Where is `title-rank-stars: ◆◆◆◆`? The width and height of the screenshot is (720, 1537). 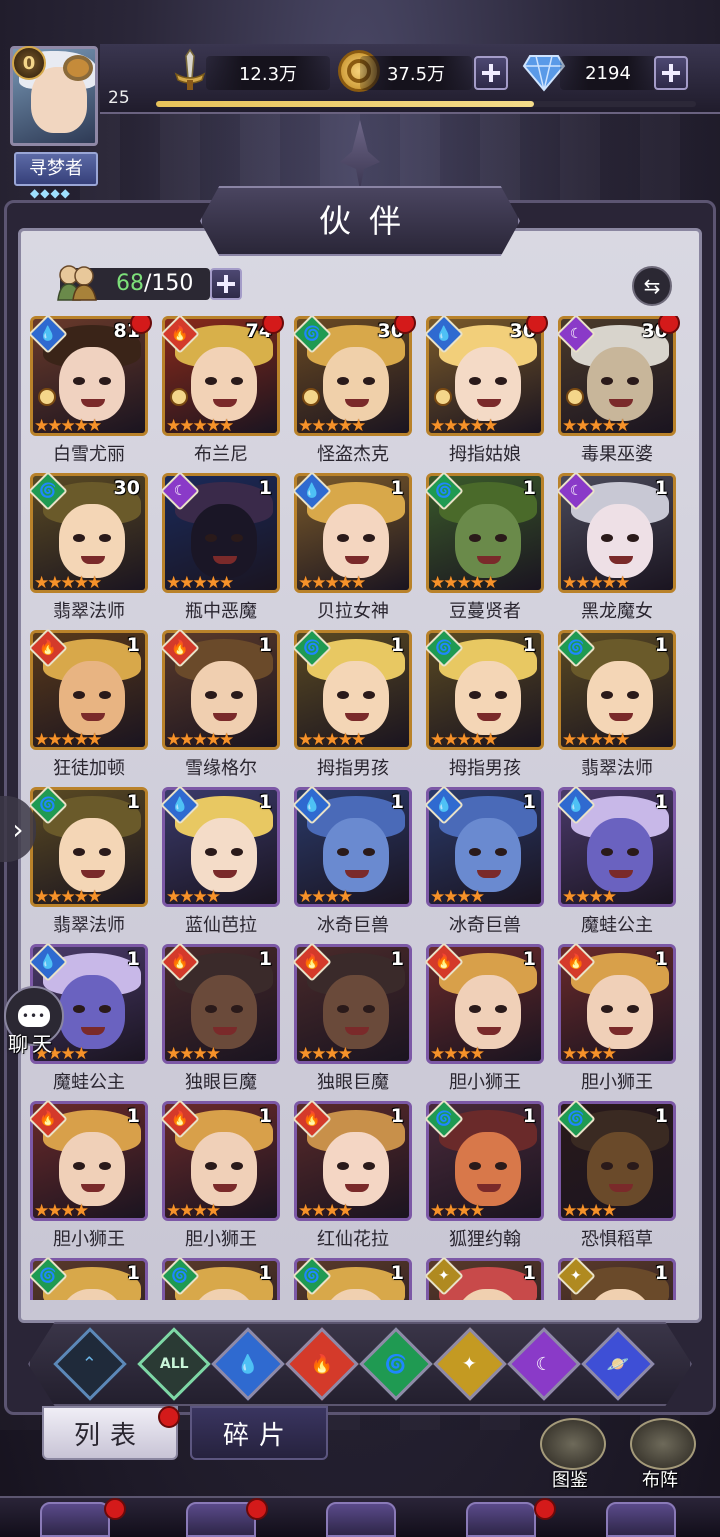
title-rank-stars: ◆◆◆◆ is located at coordinates (50, 193).